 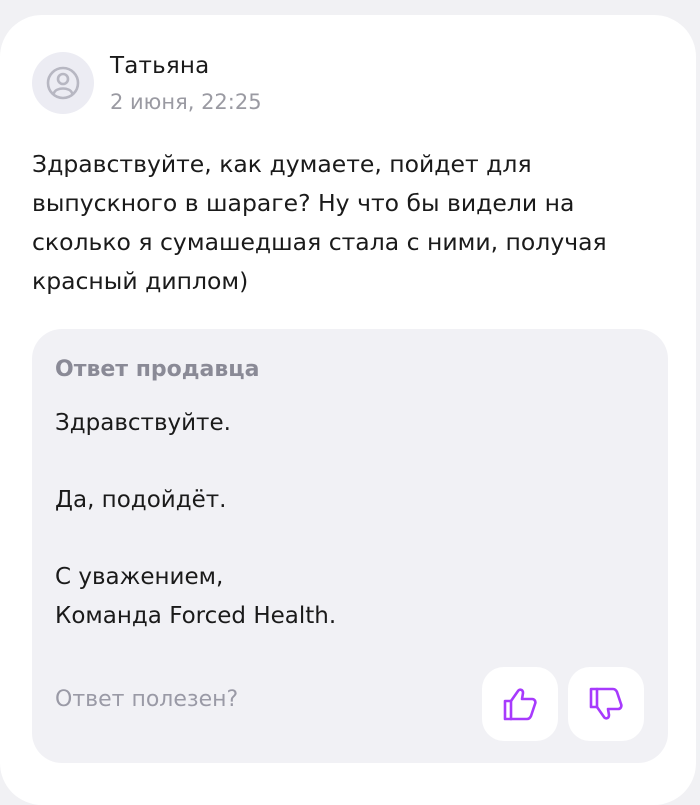 I want to click on avatar, so click(x=63, y=83).